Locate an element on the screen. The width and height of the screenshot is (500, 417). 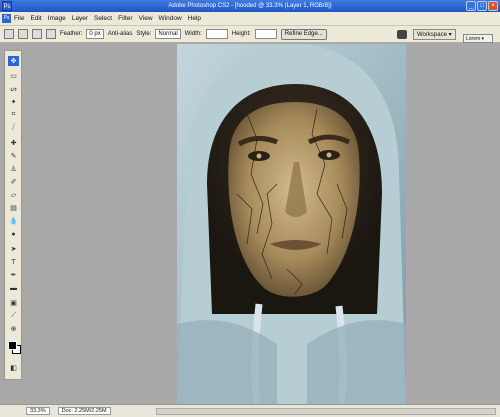
subtract-selection-icon is located at coordinates (51, 34).